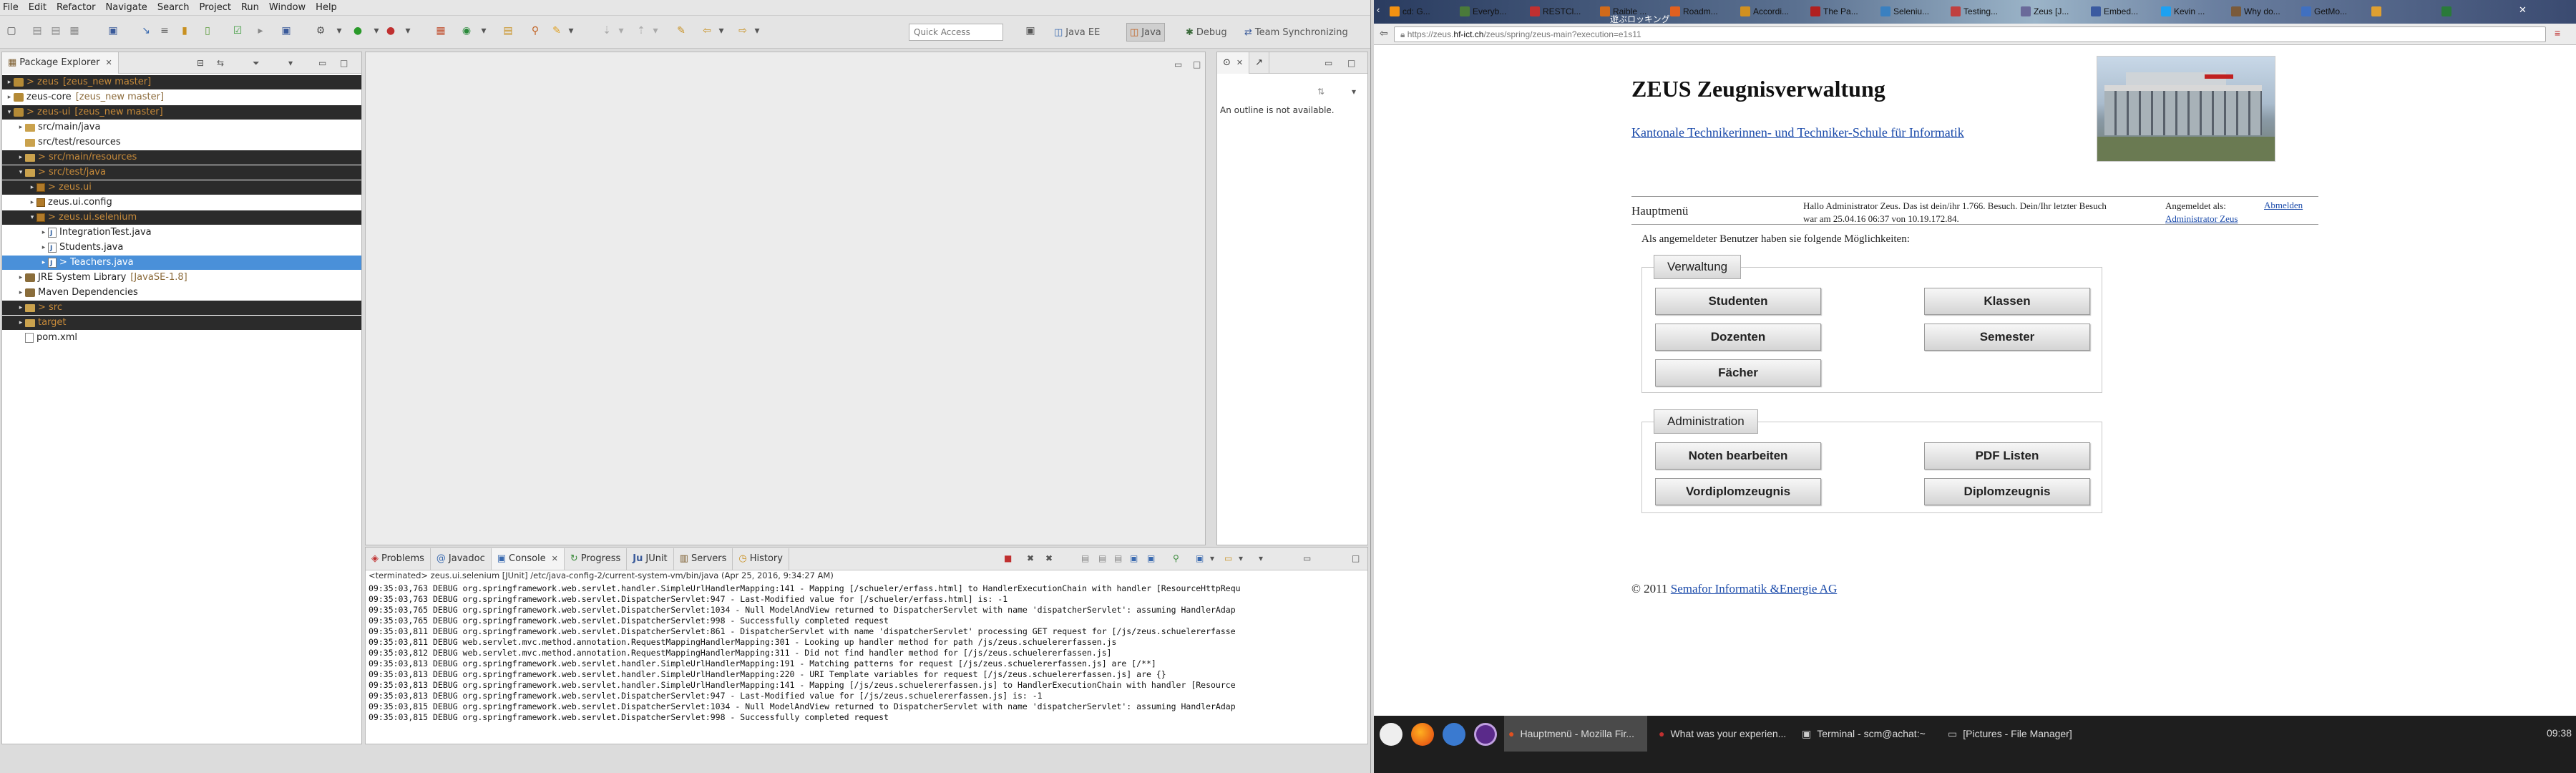 The width and height of the screenshot is (2576, 773). Describe the element at coordinates (1206, 32) in the screenshot. I see `perspective-debug: ✱ Debug` at that location.